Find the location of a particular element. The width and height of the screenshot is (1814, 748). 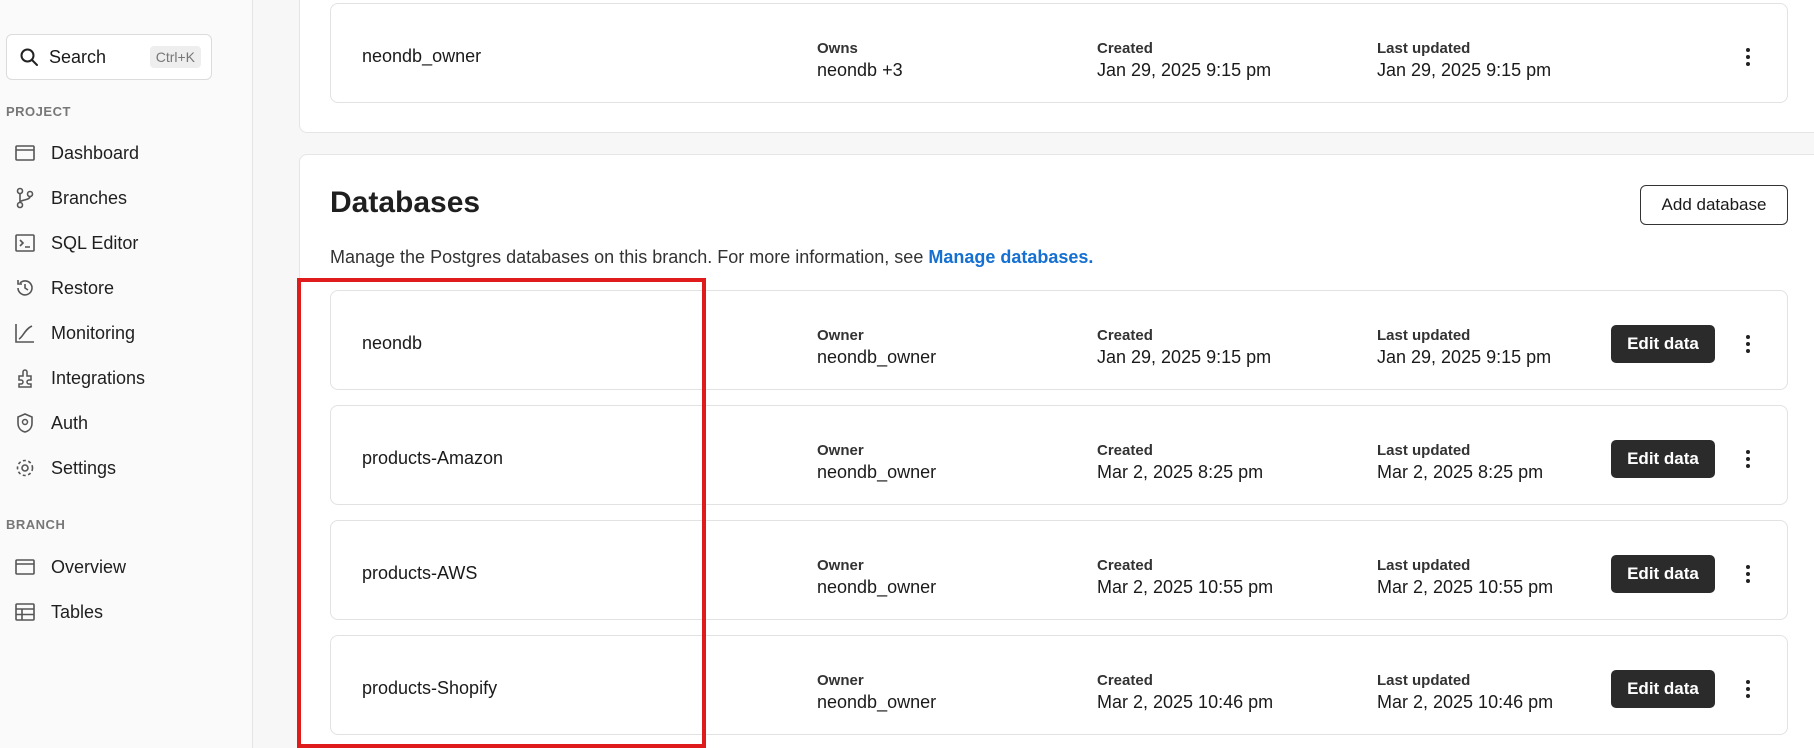

sidebar-item-label: Overview is located at coordinates (89, 566).